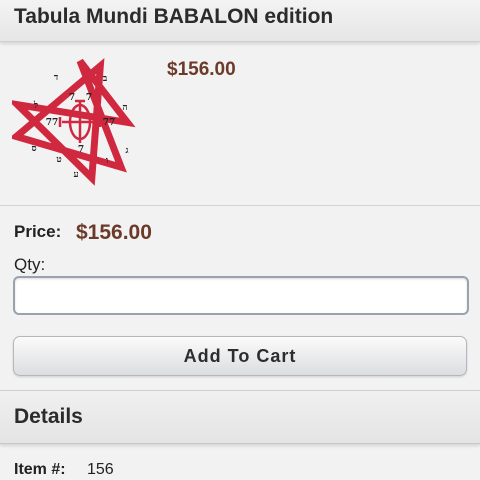 The width and height of the screenshot is (480, 480). Describe the element at coordinates (105, 79) in the screenshot. I see `glyph: ב` at that location.